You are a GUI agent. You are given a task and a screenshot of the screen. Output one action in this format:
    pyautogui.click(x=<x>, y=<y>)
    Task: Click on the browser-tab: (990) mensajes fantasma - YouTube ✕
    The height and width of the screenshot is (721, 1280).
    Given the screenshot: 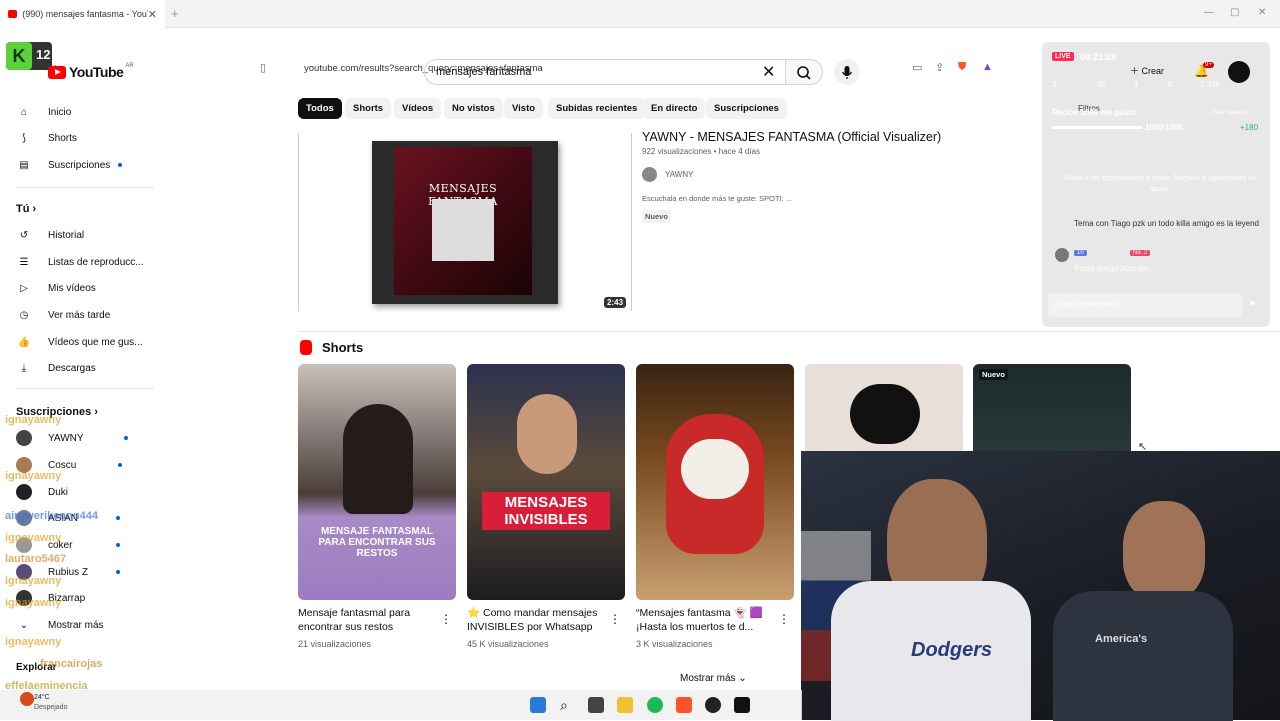 What is the action you would take?
    pyautogui.click(x=82, y=14)
    